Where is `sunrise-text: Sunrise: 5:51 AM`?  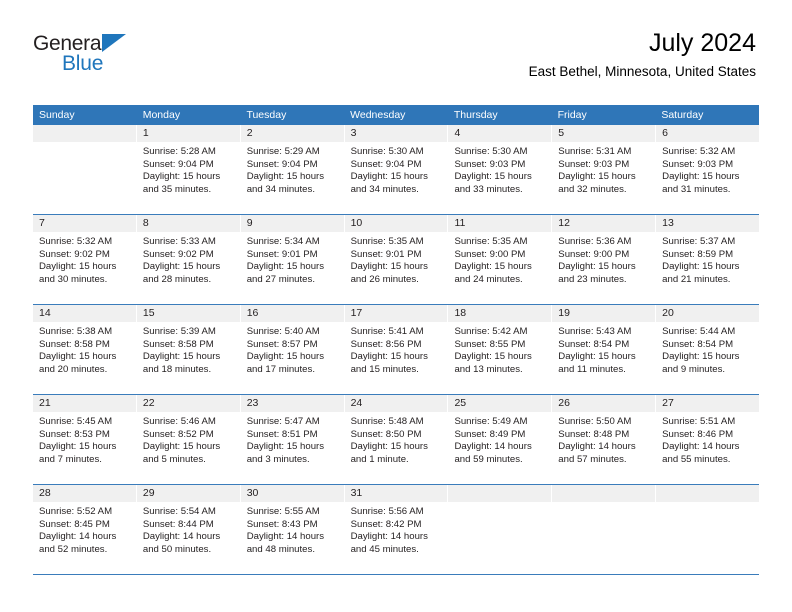
sunrise-text: Sunrise: 5:51 AM is located at coordinates (699, 421).